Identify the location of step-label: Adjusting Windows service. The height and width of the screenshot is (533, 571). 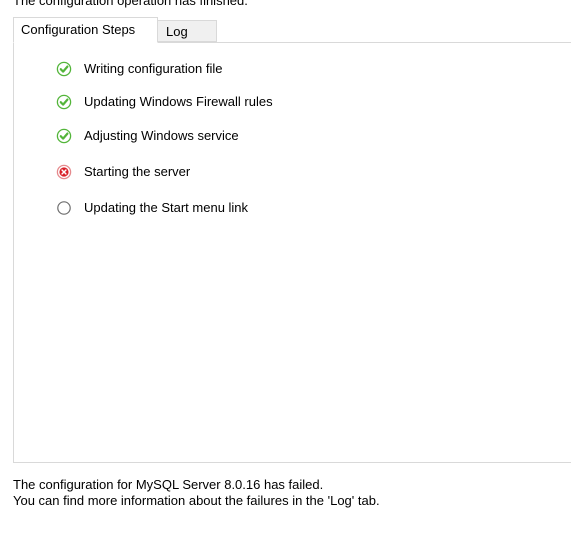
(161, 135).